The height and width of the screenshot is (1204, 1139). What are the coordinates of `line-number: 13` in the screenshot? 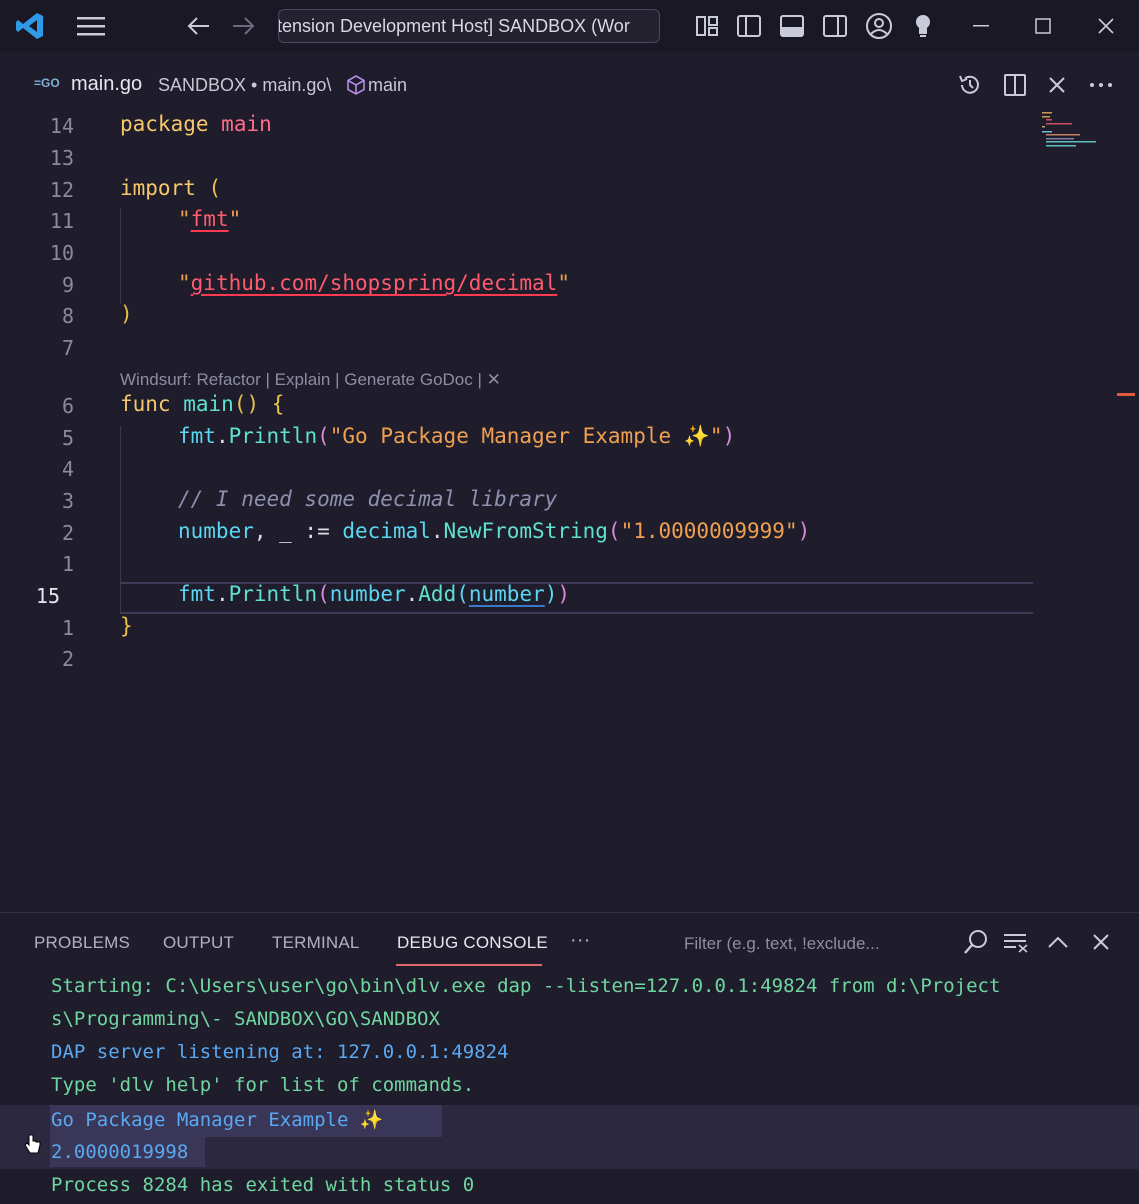 It's located at (61, 158).